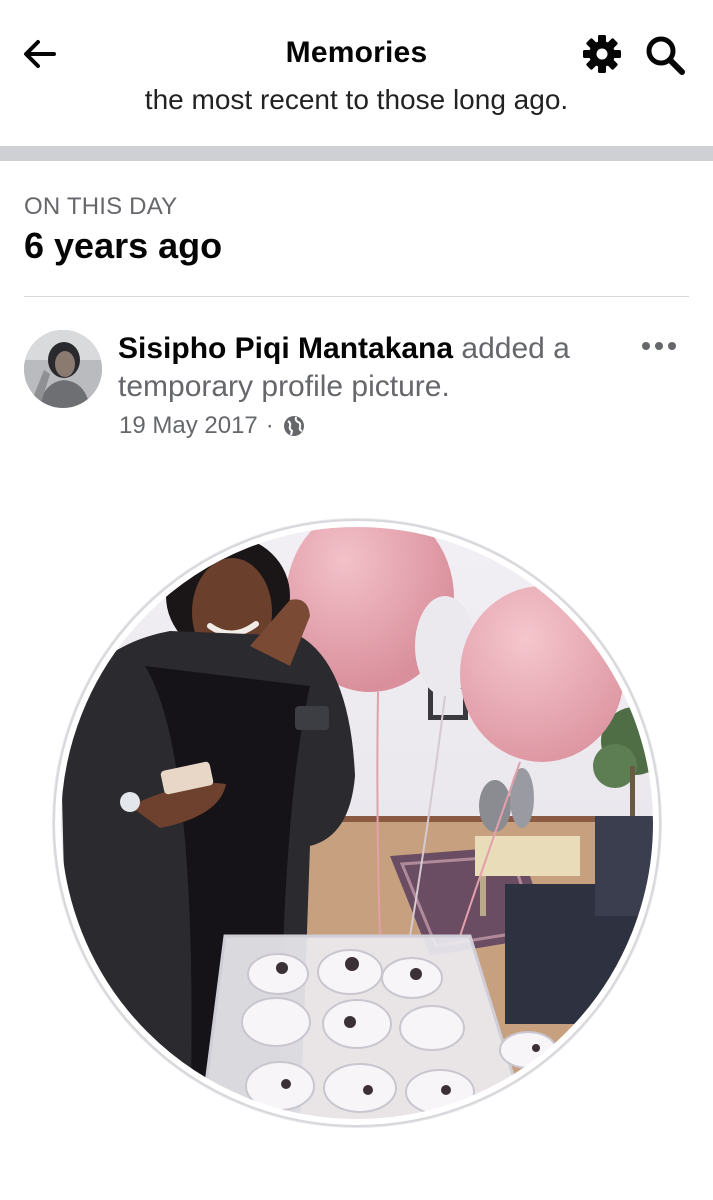 This screenshot has height=1200, width=713. I want to click on more-options-button, so click(660, 346).